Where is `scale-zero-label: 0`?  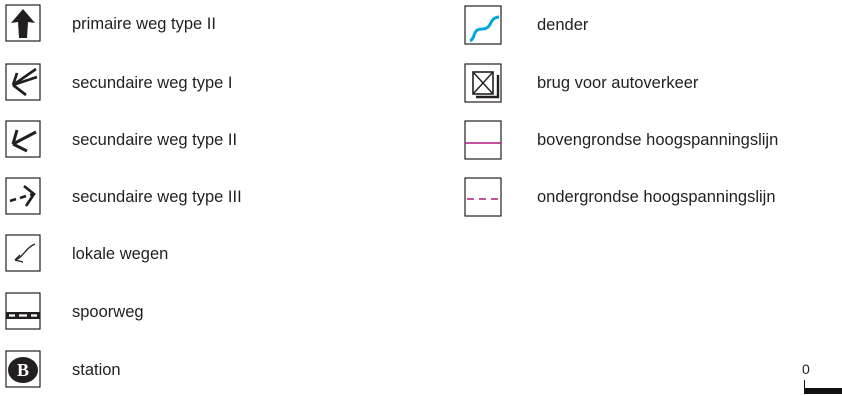
scale-zero-label: 0 is located at coordinates (806, 369).